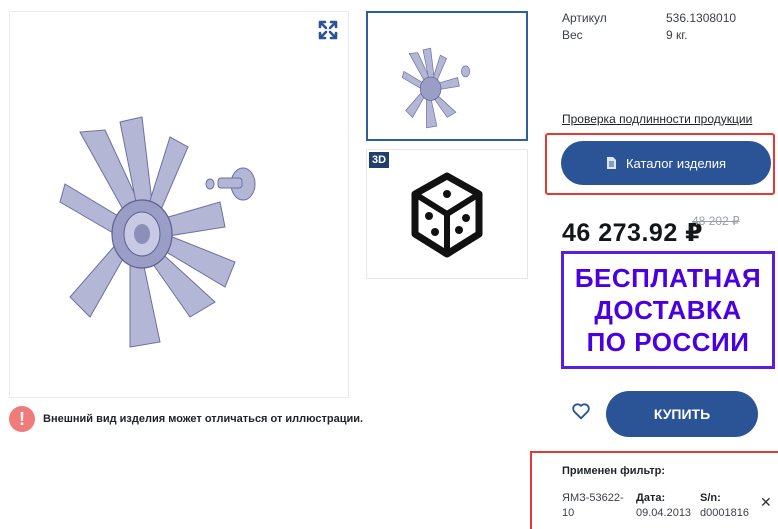 This screenshot has width=778, height=529. I want to click on spec-value: 536.1308010, so click(701, 18).